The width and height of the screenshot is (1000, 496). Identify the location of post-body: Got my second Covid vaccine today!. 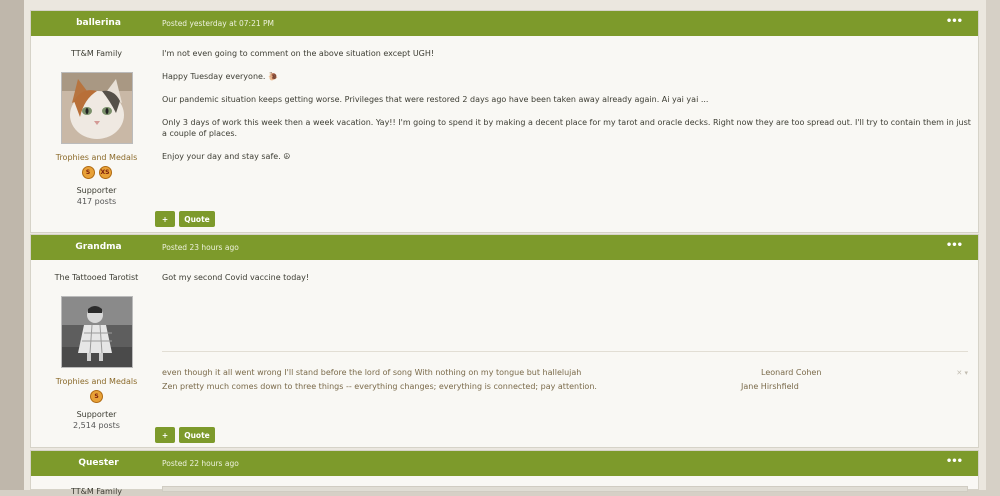
(567, 283).